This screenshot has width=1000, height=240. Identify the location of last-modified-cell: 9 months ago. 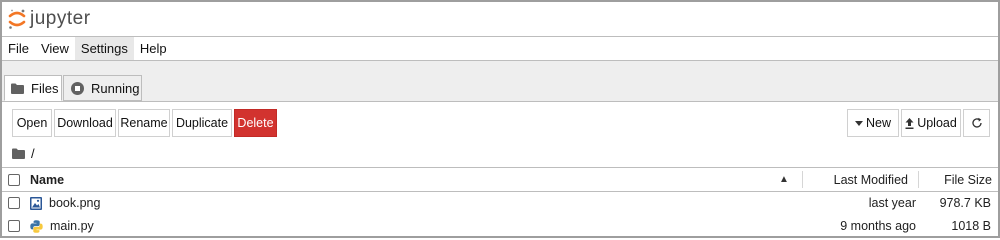
(878, 226).